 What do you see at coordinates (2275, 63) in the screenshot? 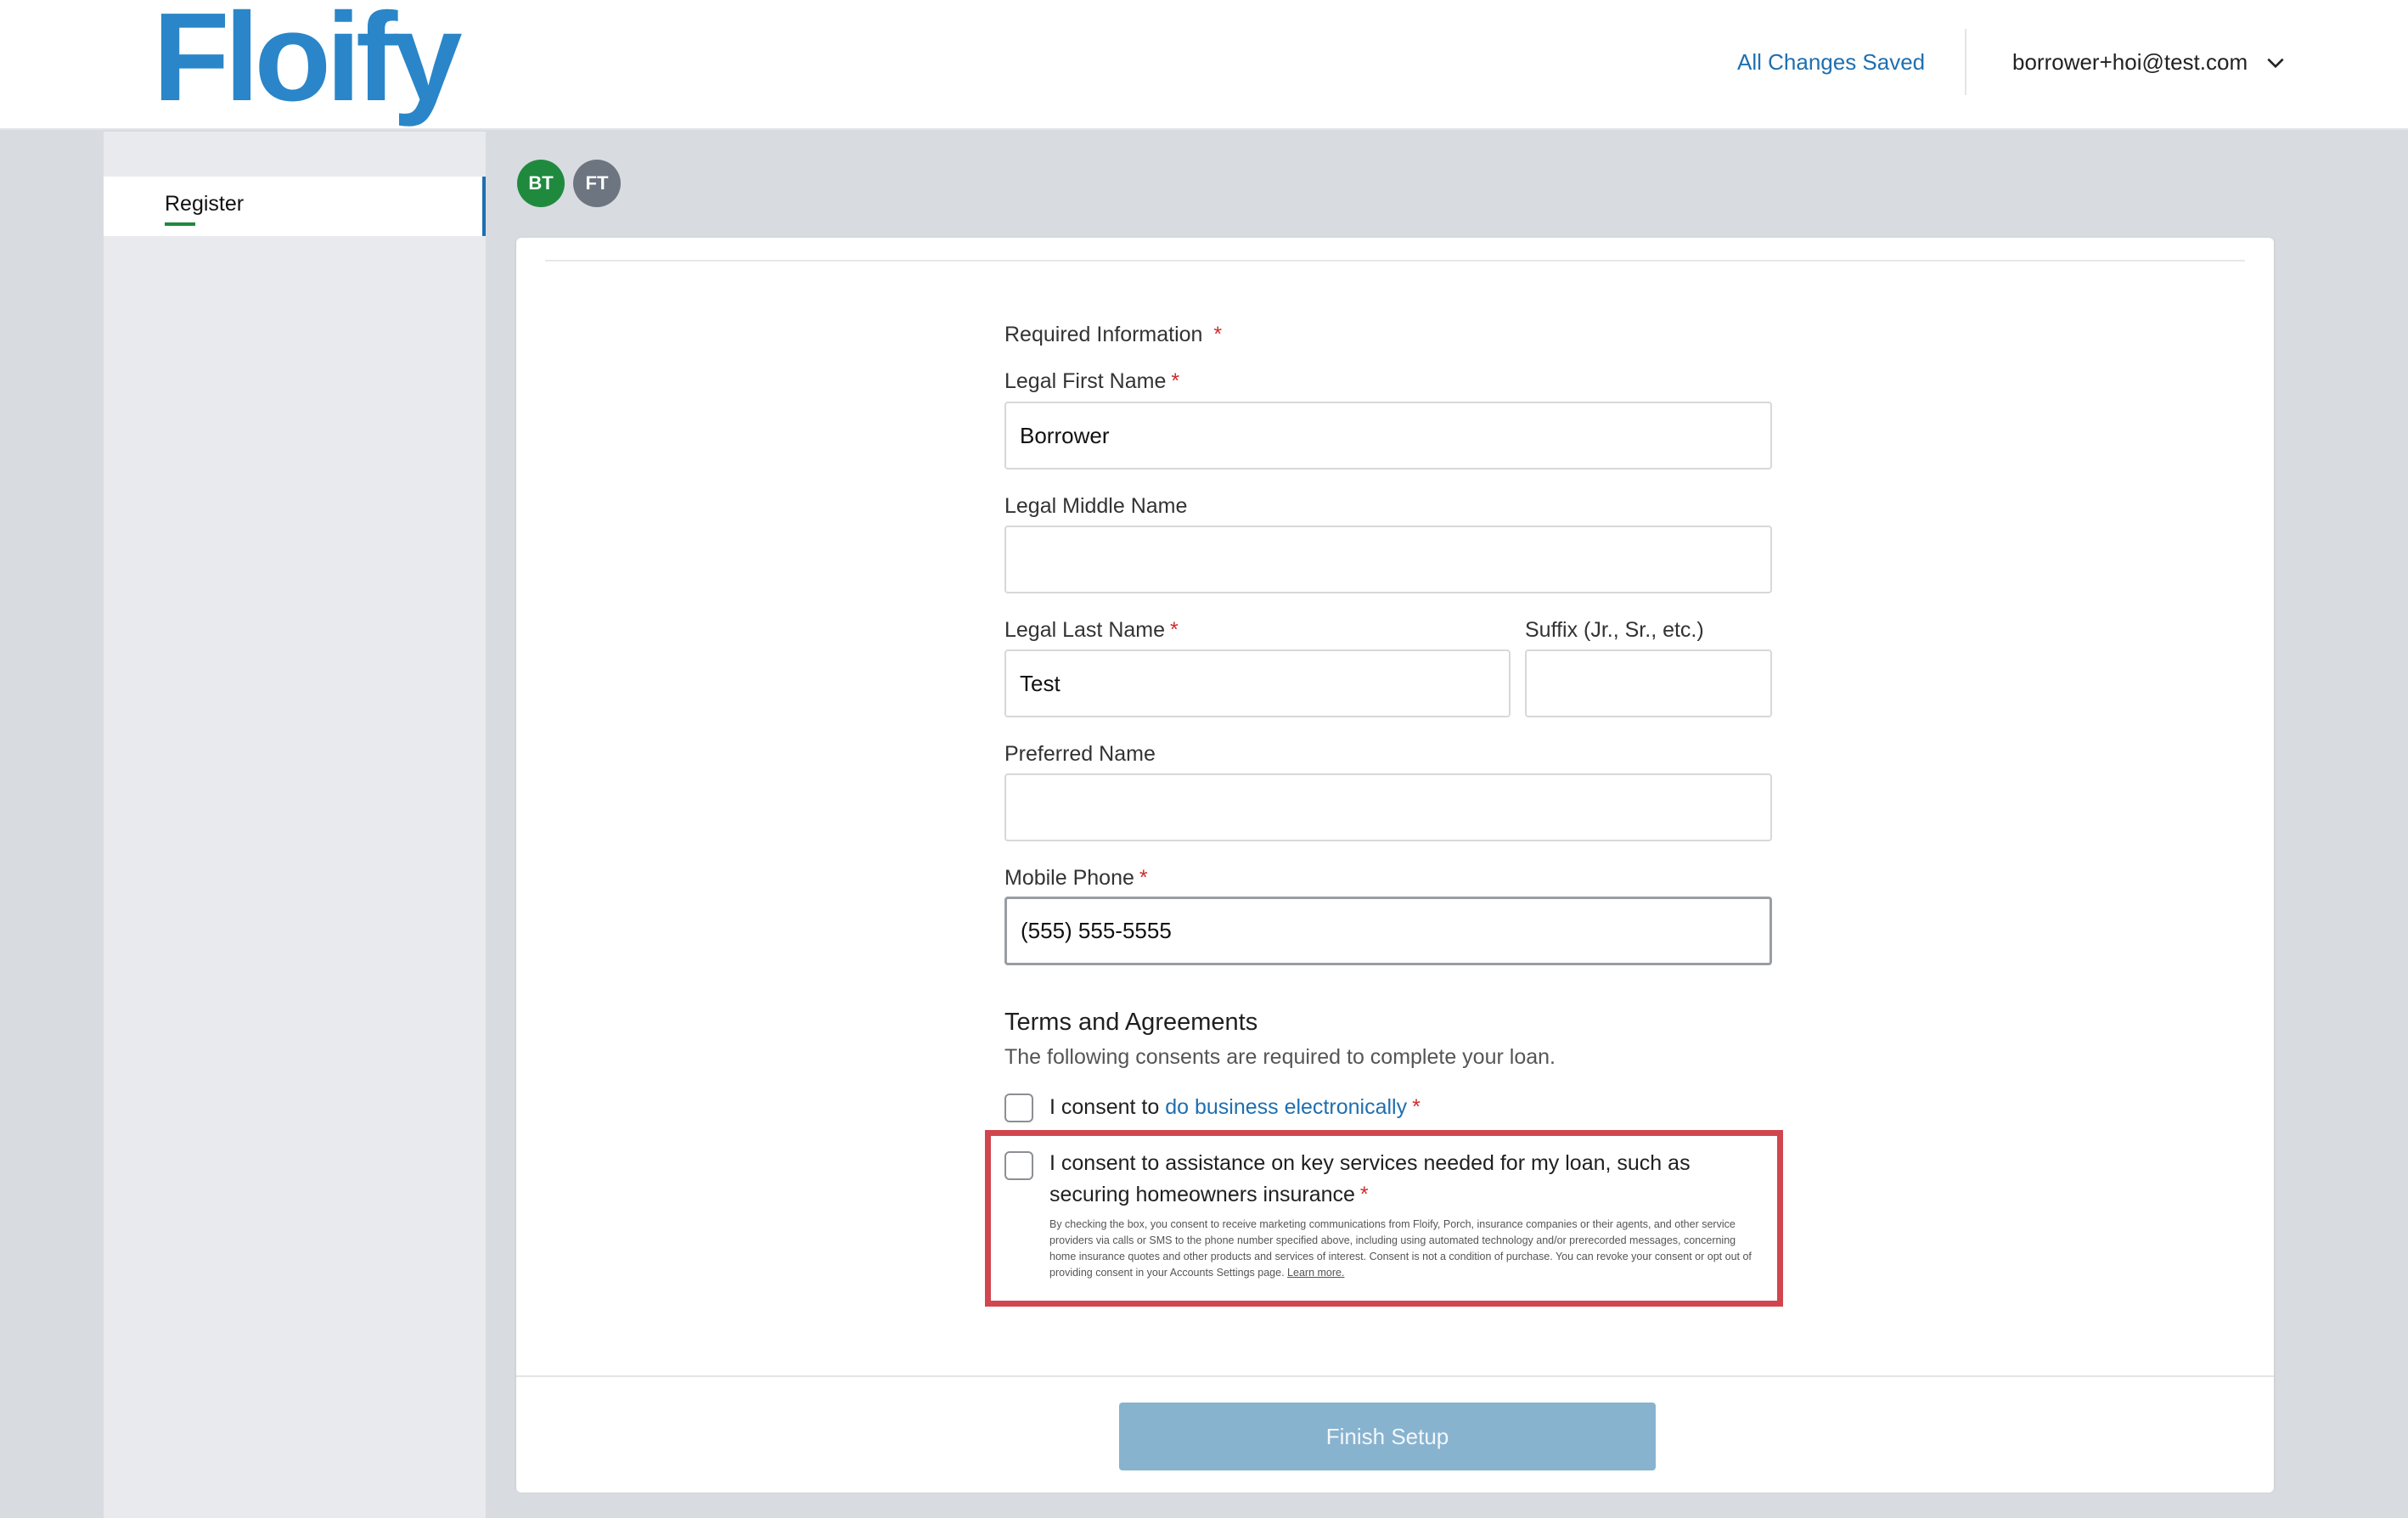
I see `chevron-down-icon` at bounding box center [2275, 63].